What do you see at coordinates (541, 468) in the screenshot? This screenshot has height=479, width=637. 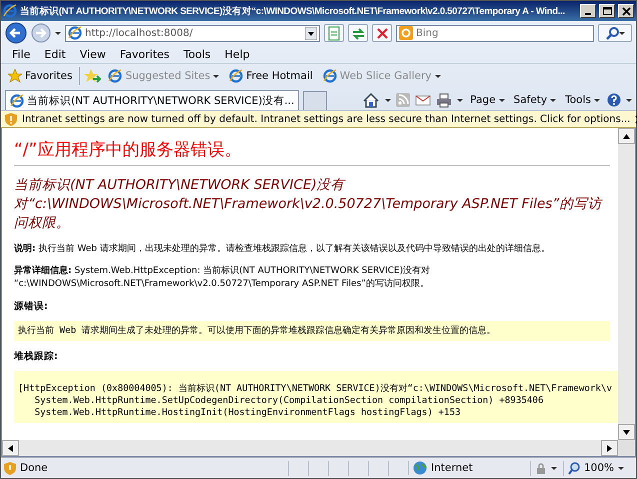 I see `lock-icon` at bounding box center [541, 468].